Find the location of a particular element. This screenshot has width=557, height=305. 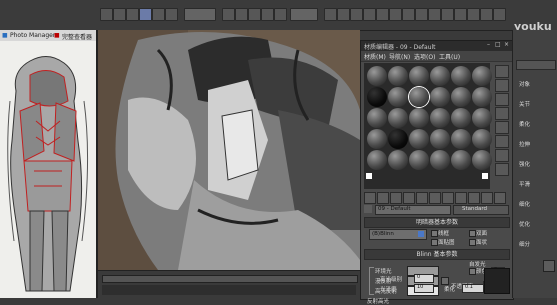

sample-type-icon is located at coordinates (502, 71).